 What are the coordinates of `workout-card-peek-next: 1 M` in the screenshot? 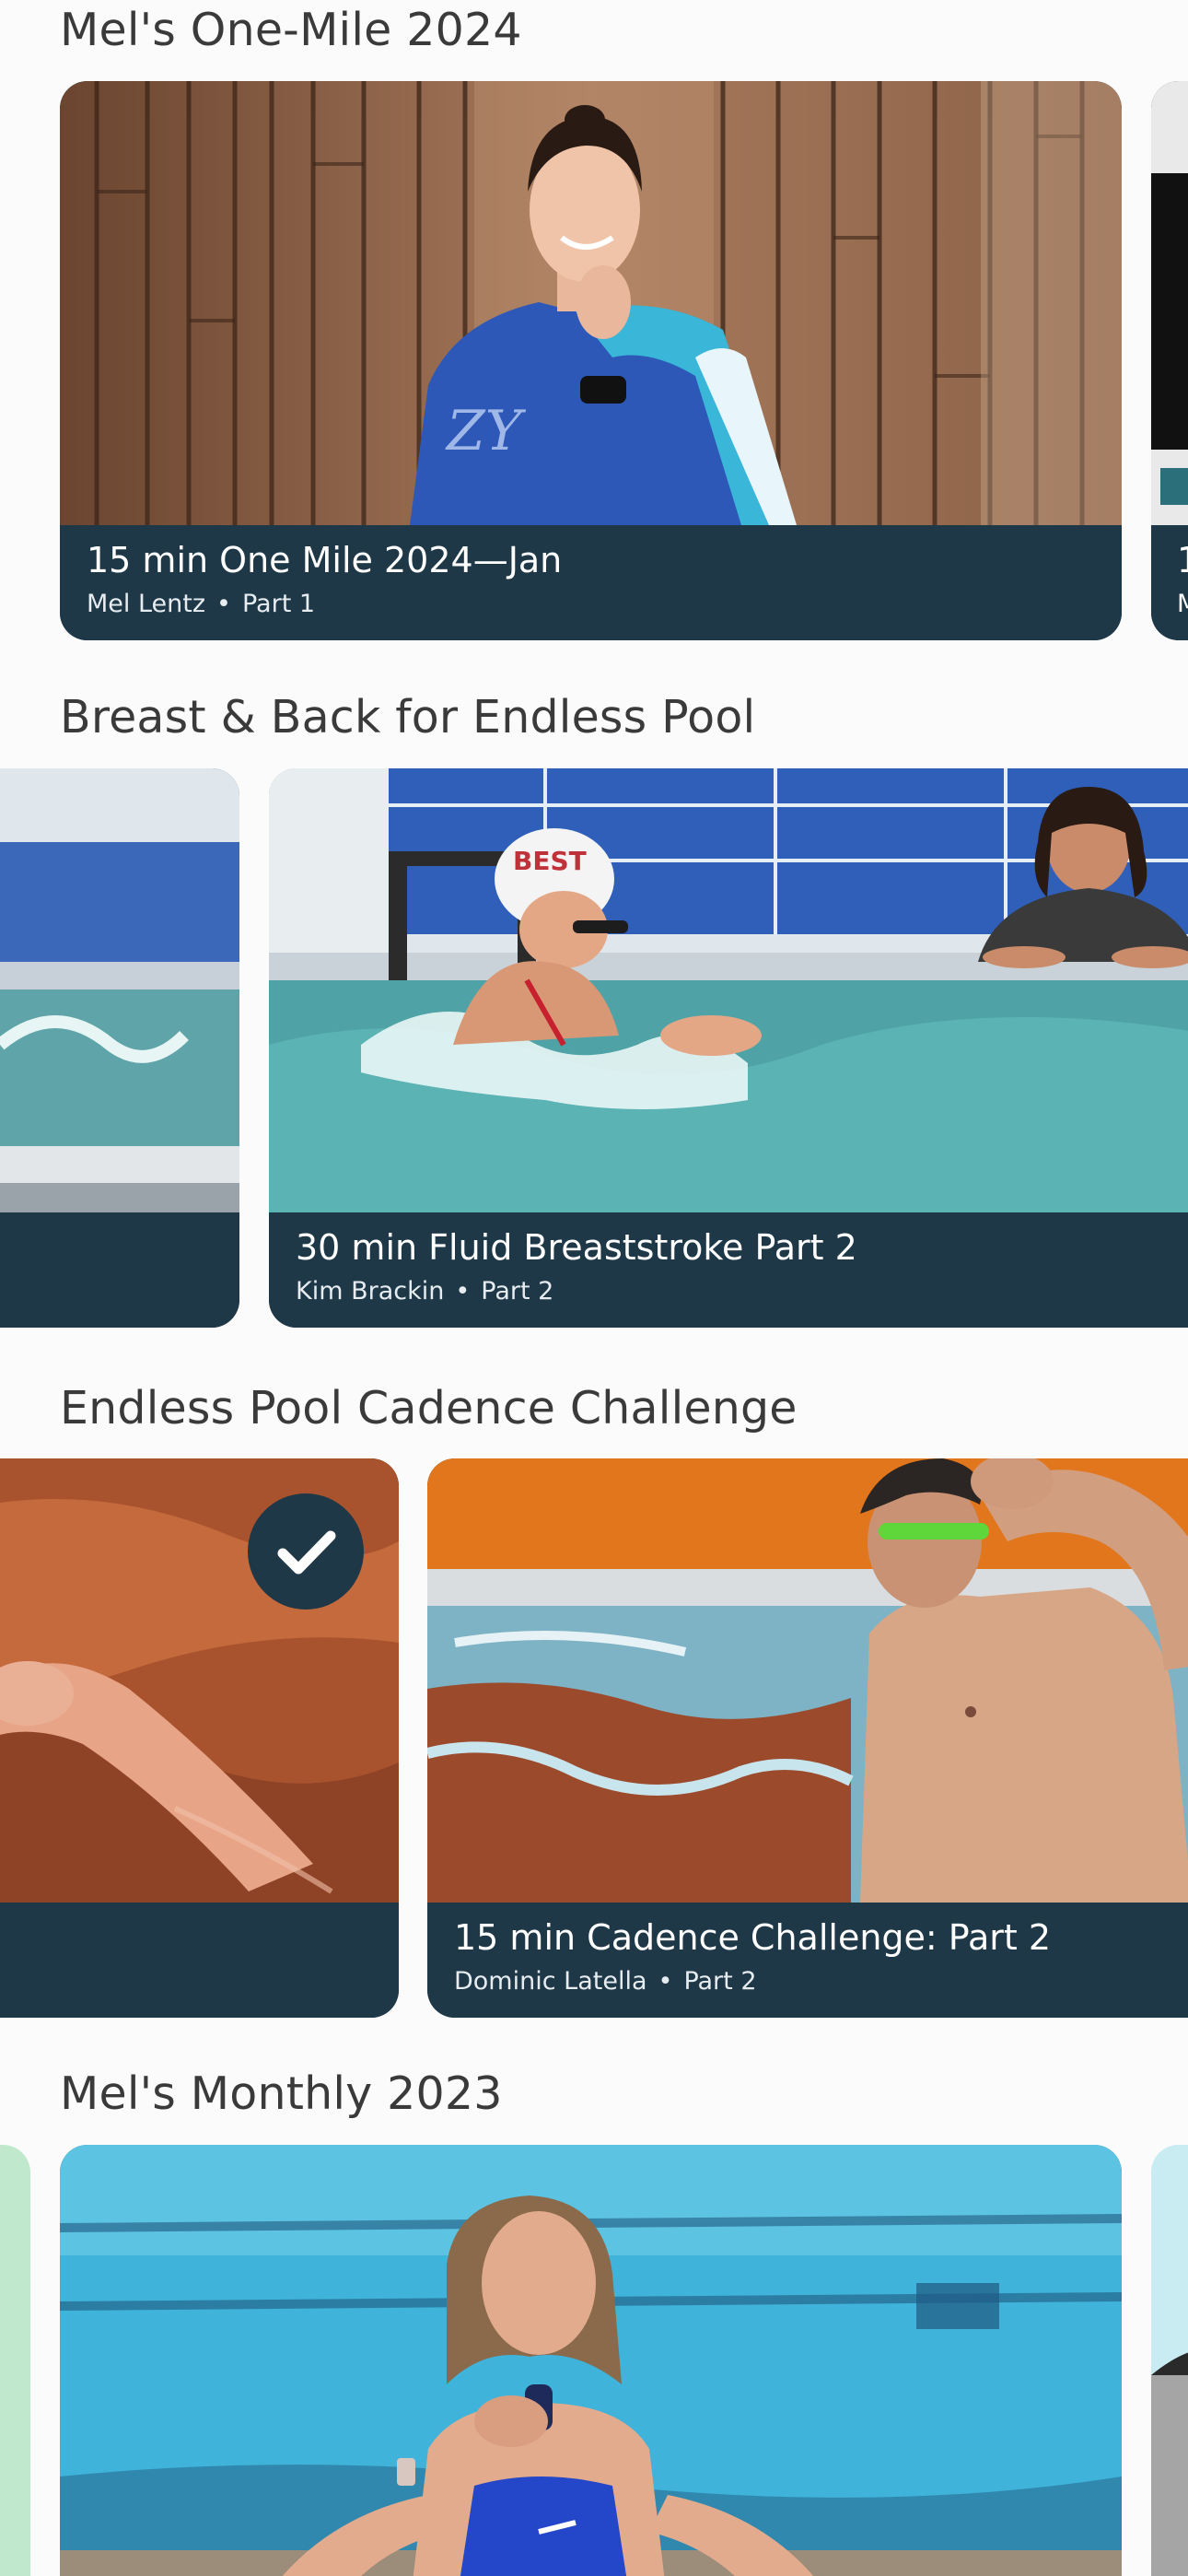 It's located at (1169, 360).